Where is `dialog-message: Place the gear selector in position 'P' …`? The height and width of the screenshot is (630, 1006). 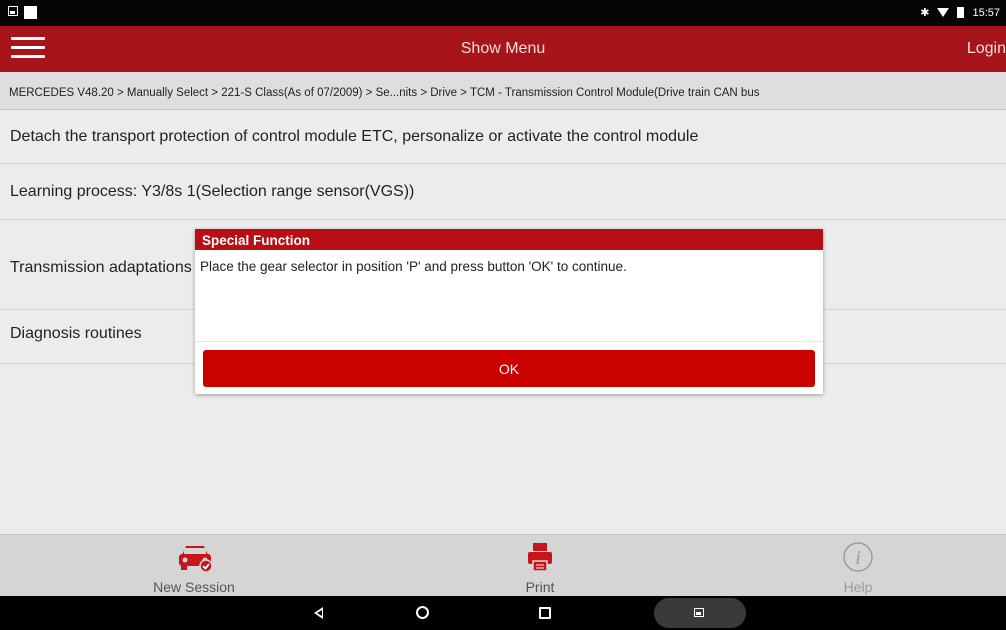
dialog-message: Place the gear selector in position 'P' … is located at coordinates (509, 296).